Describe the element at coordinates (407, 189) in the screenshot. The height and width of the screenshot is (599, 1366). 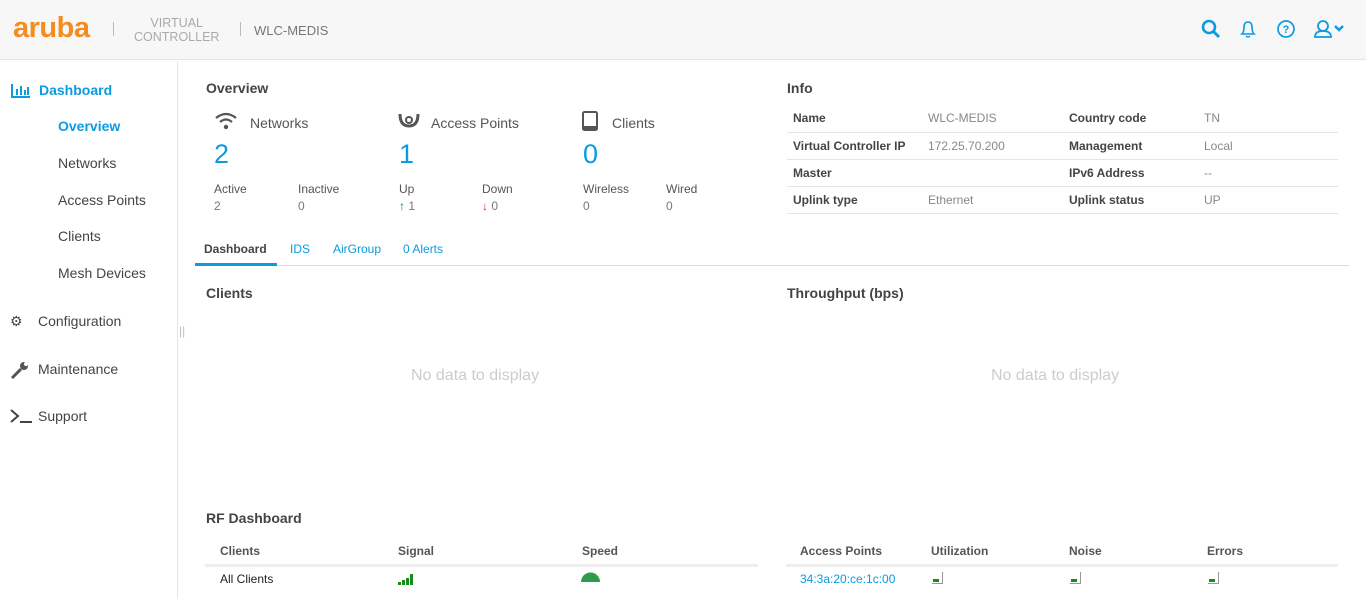
I see `up-label: Up` at that location.